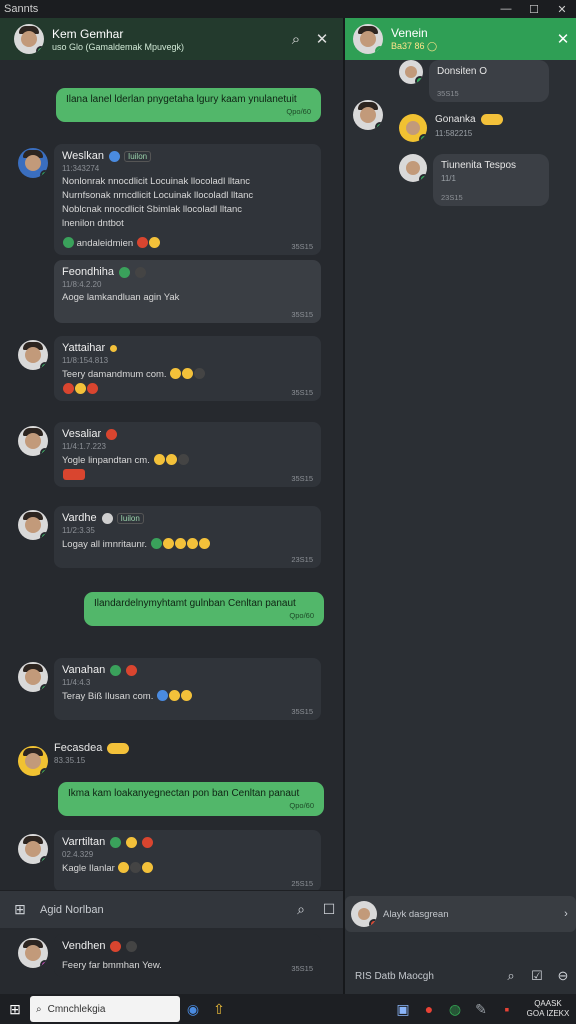 The width and height of the screenshot is (576, 1024). I want to click on message-time: 11/2:3.35, so click(78, 530).